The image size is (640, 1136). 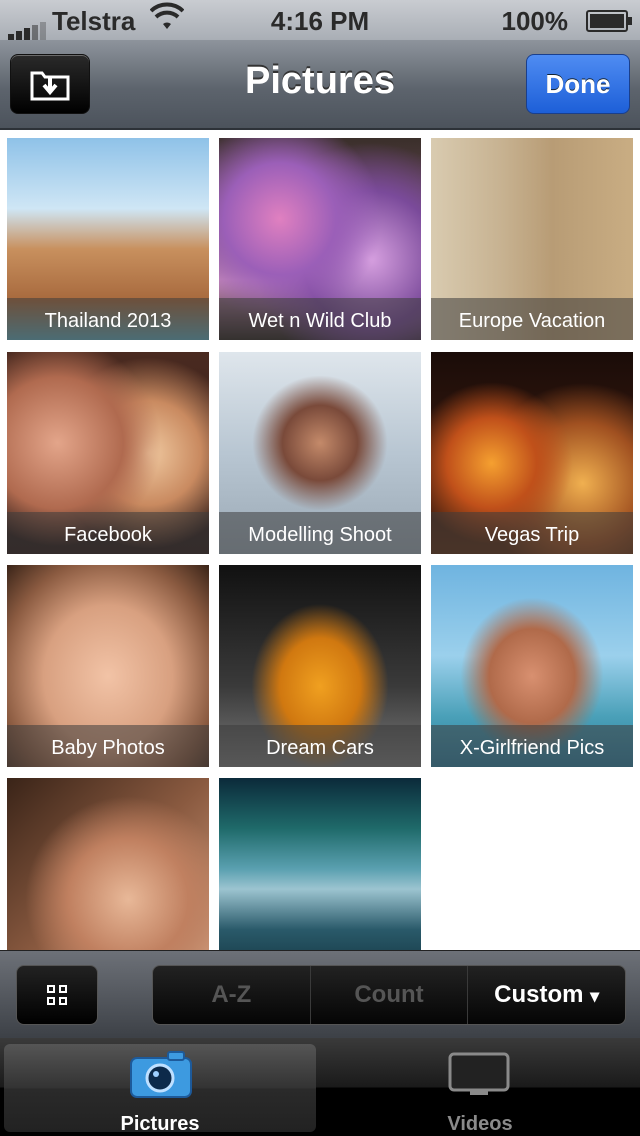 What do you see at coordinates (160, 1124) in the screenshot?
I see `tab-label: Pictures` at bounding box center [160, 1124].